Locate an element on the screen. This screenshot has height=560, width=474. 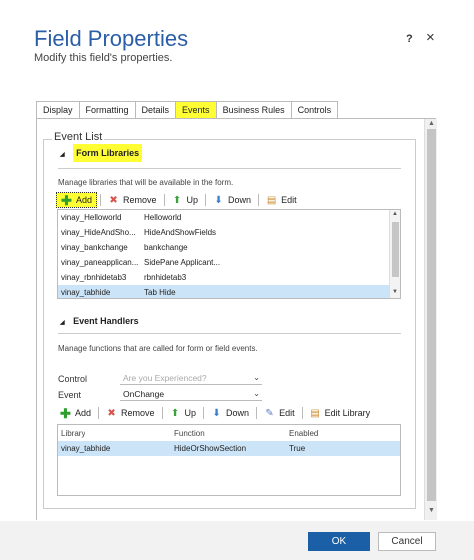
list-item: vinay_HideAndSho... HideAndShowFields is located at coordinates (229, 232).